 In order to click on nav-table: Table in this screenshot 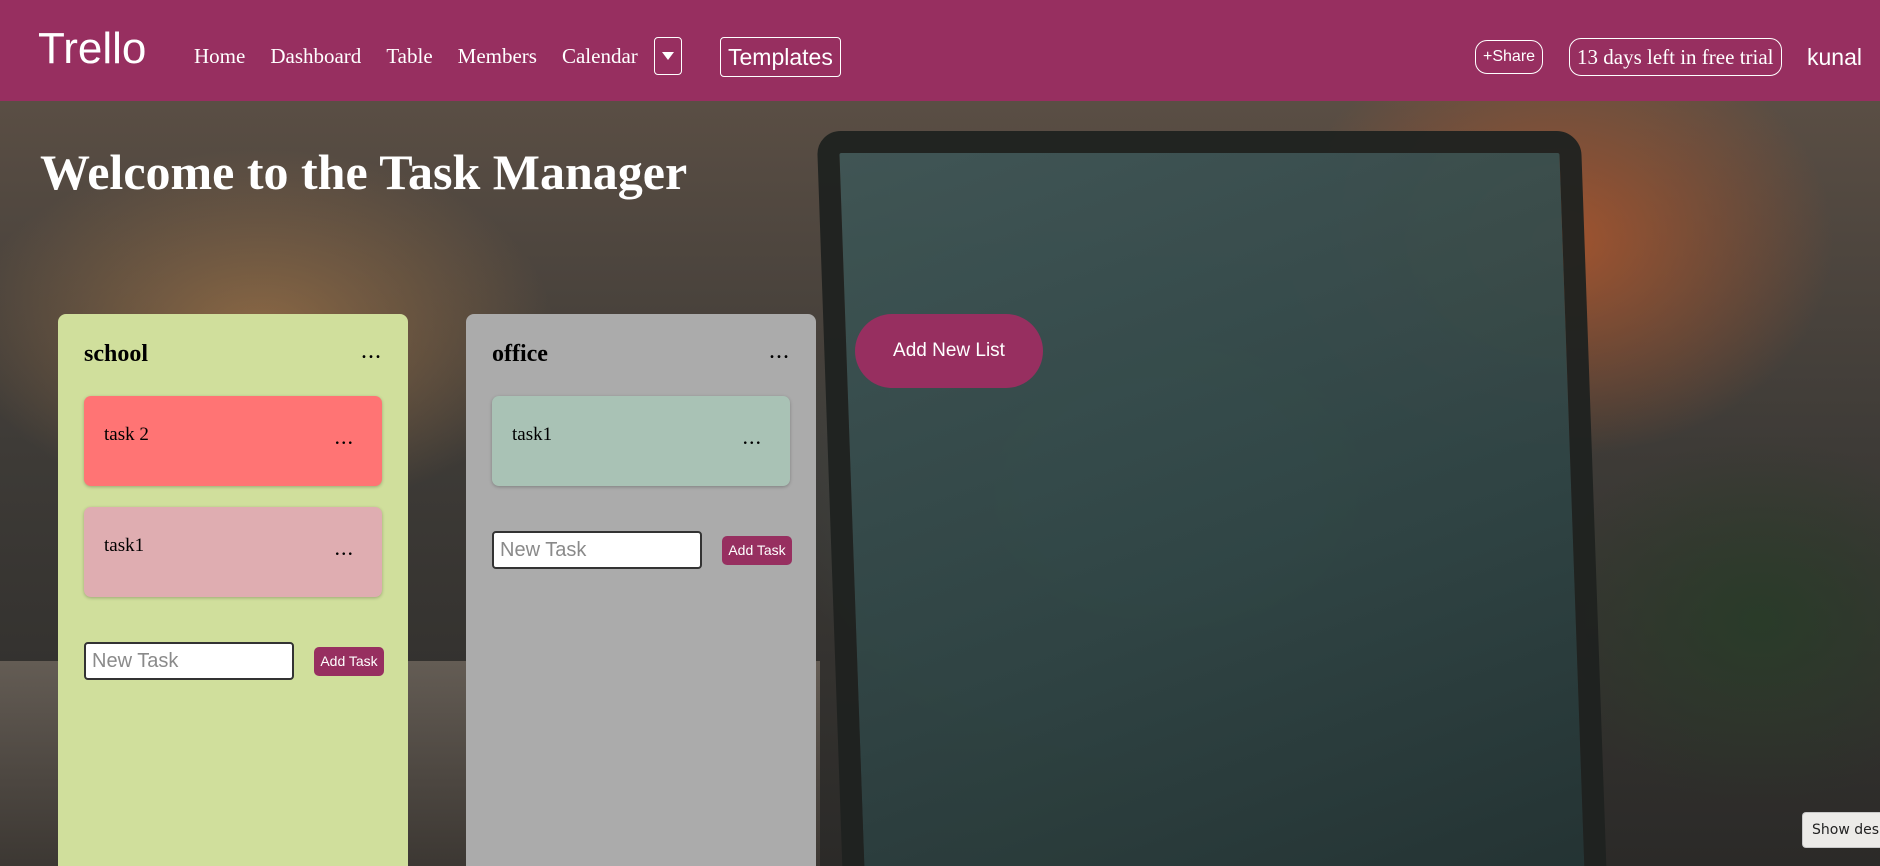, I will do `click(409, 56)`.